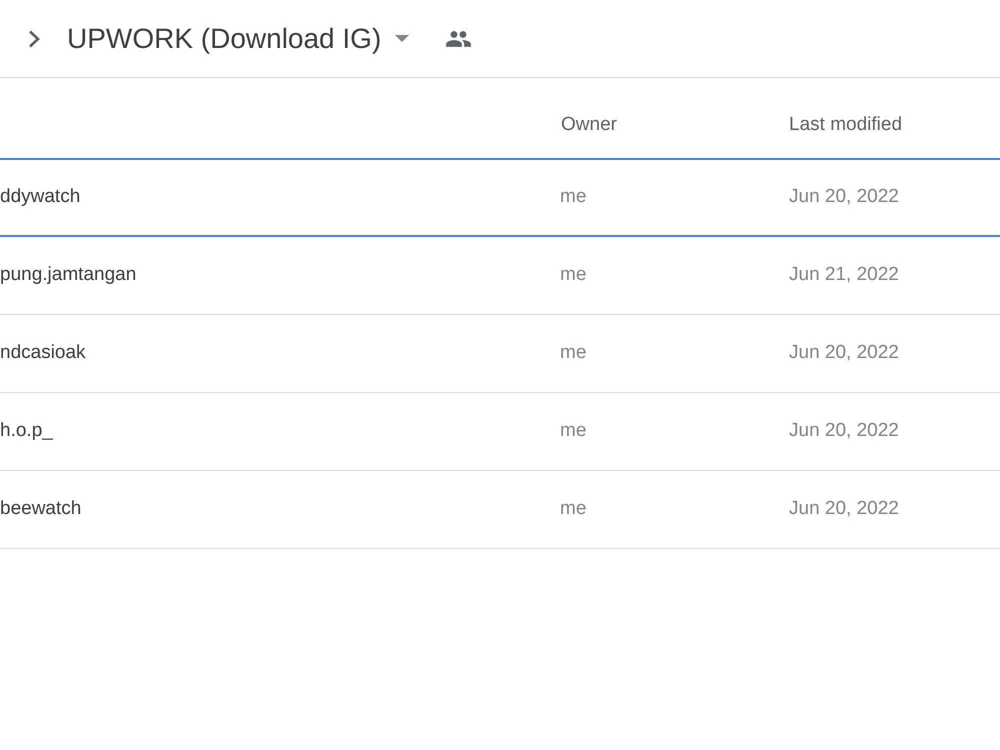  I want to click on chevron-right-icon, so click(34, 39).